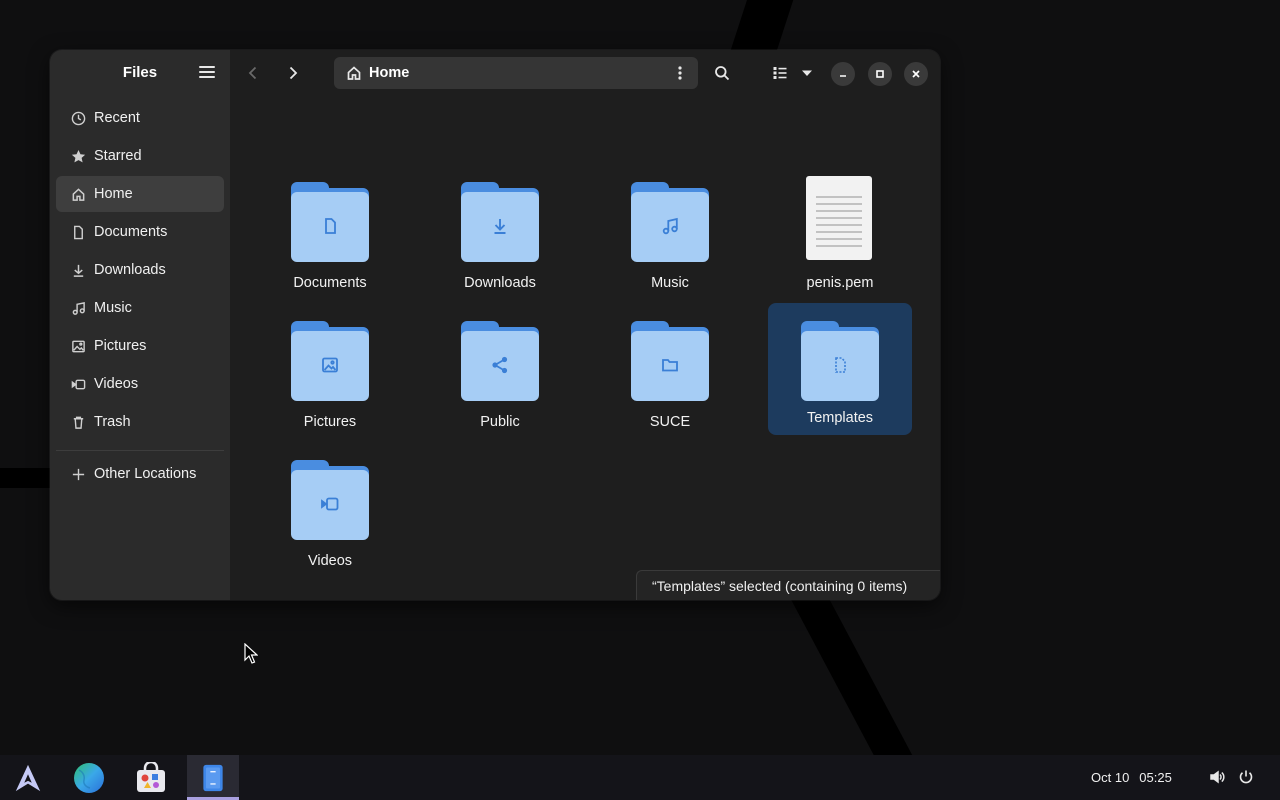 Image resolution: width=1280 pixels, height=800 pixels. I want to click on sidebar-item-other-locations: Other Locations, so click(140, 474).